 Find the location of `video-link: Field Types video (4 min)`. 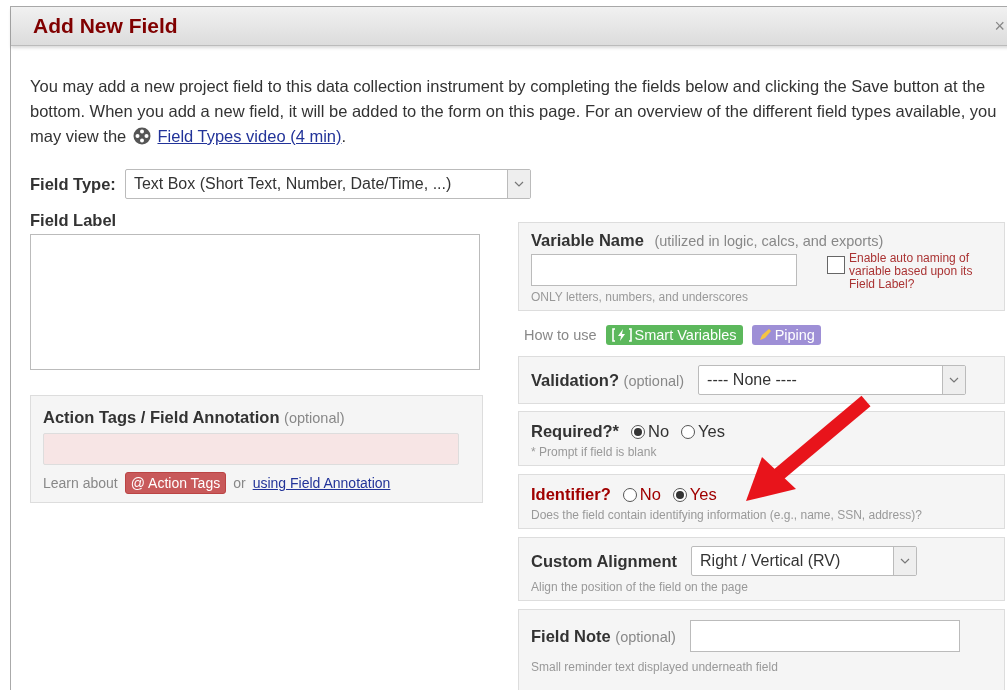

video-link: Field Types video (4 min) is located at coordinates (249, 136).